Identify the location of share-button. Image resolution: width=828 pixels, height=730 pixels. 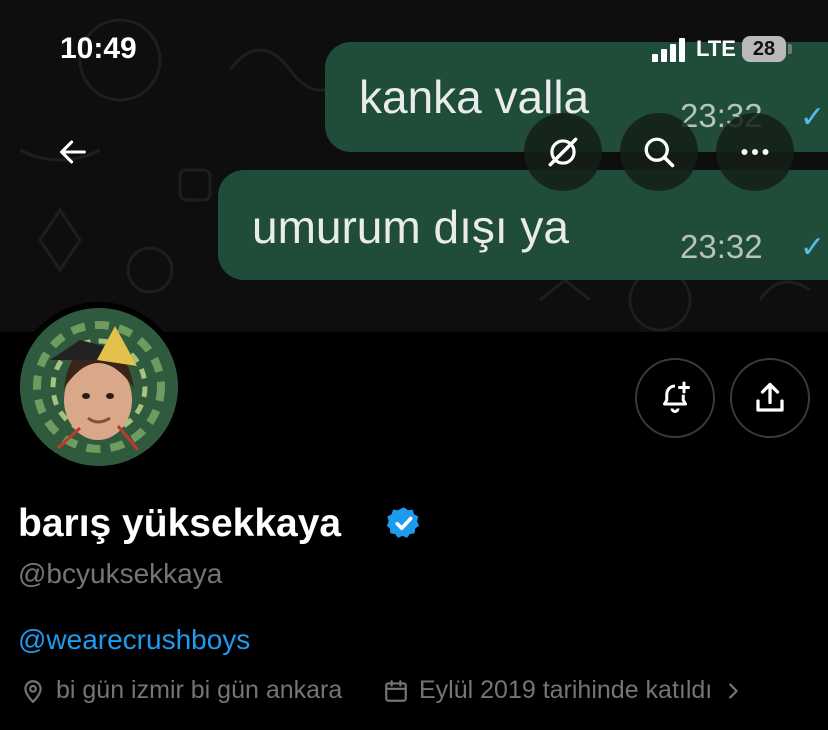
(770, 398).